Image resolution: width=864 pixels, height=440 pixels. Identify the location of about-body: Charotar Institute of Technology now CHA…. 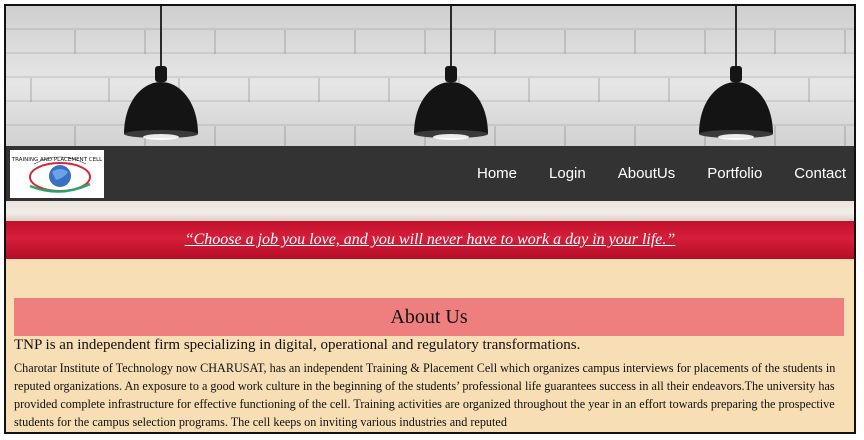
(425, 395).